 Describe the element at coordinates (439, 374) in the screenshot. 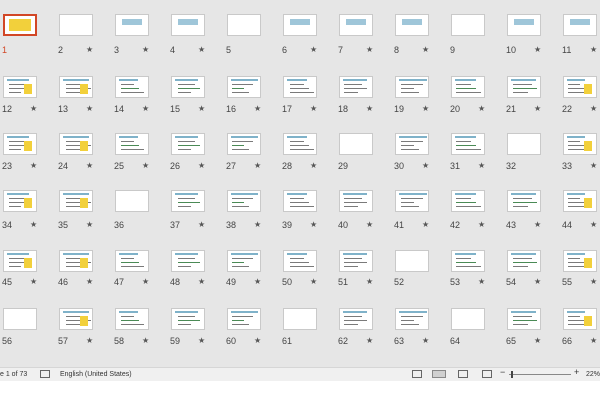

I see `slide-sorter-view-icon` at that location.